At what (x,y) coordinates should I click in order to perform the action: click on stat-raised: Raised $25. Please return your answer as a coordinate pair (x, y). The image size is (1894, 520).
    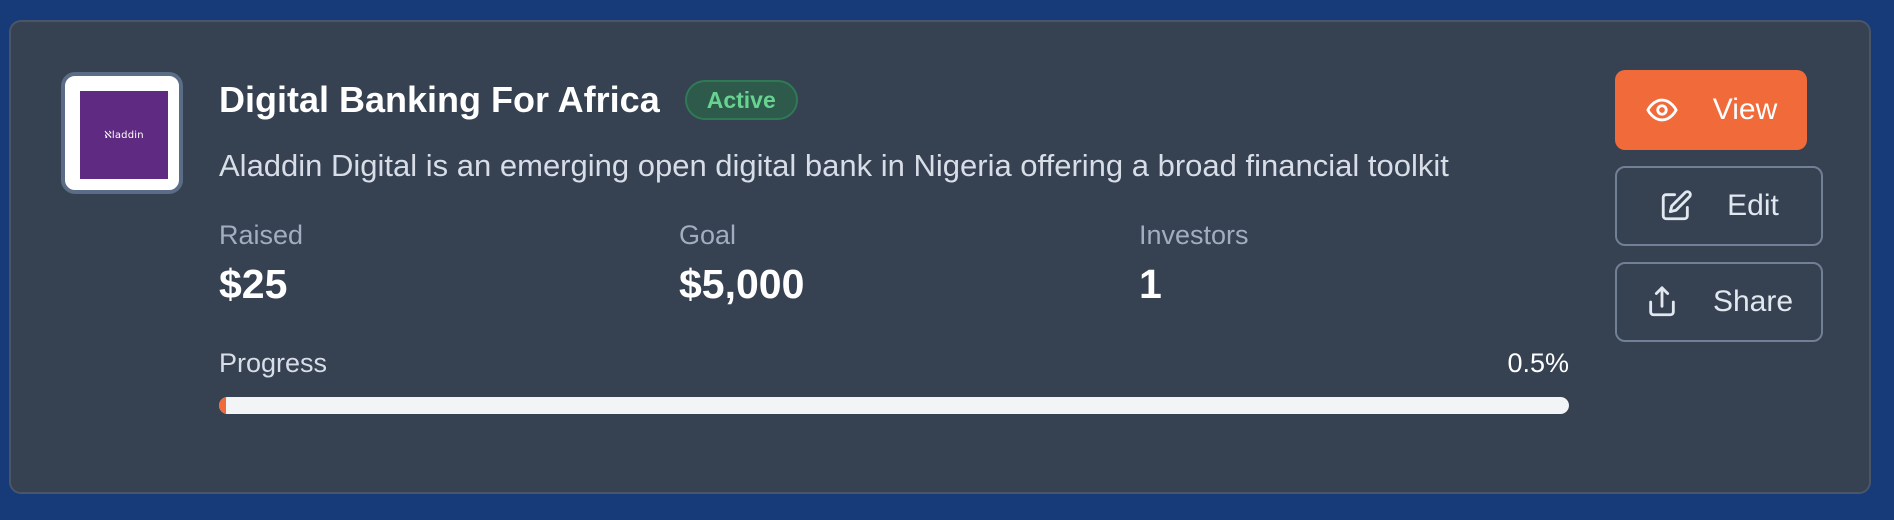
    Looking at the image, I should click on (261, 264).